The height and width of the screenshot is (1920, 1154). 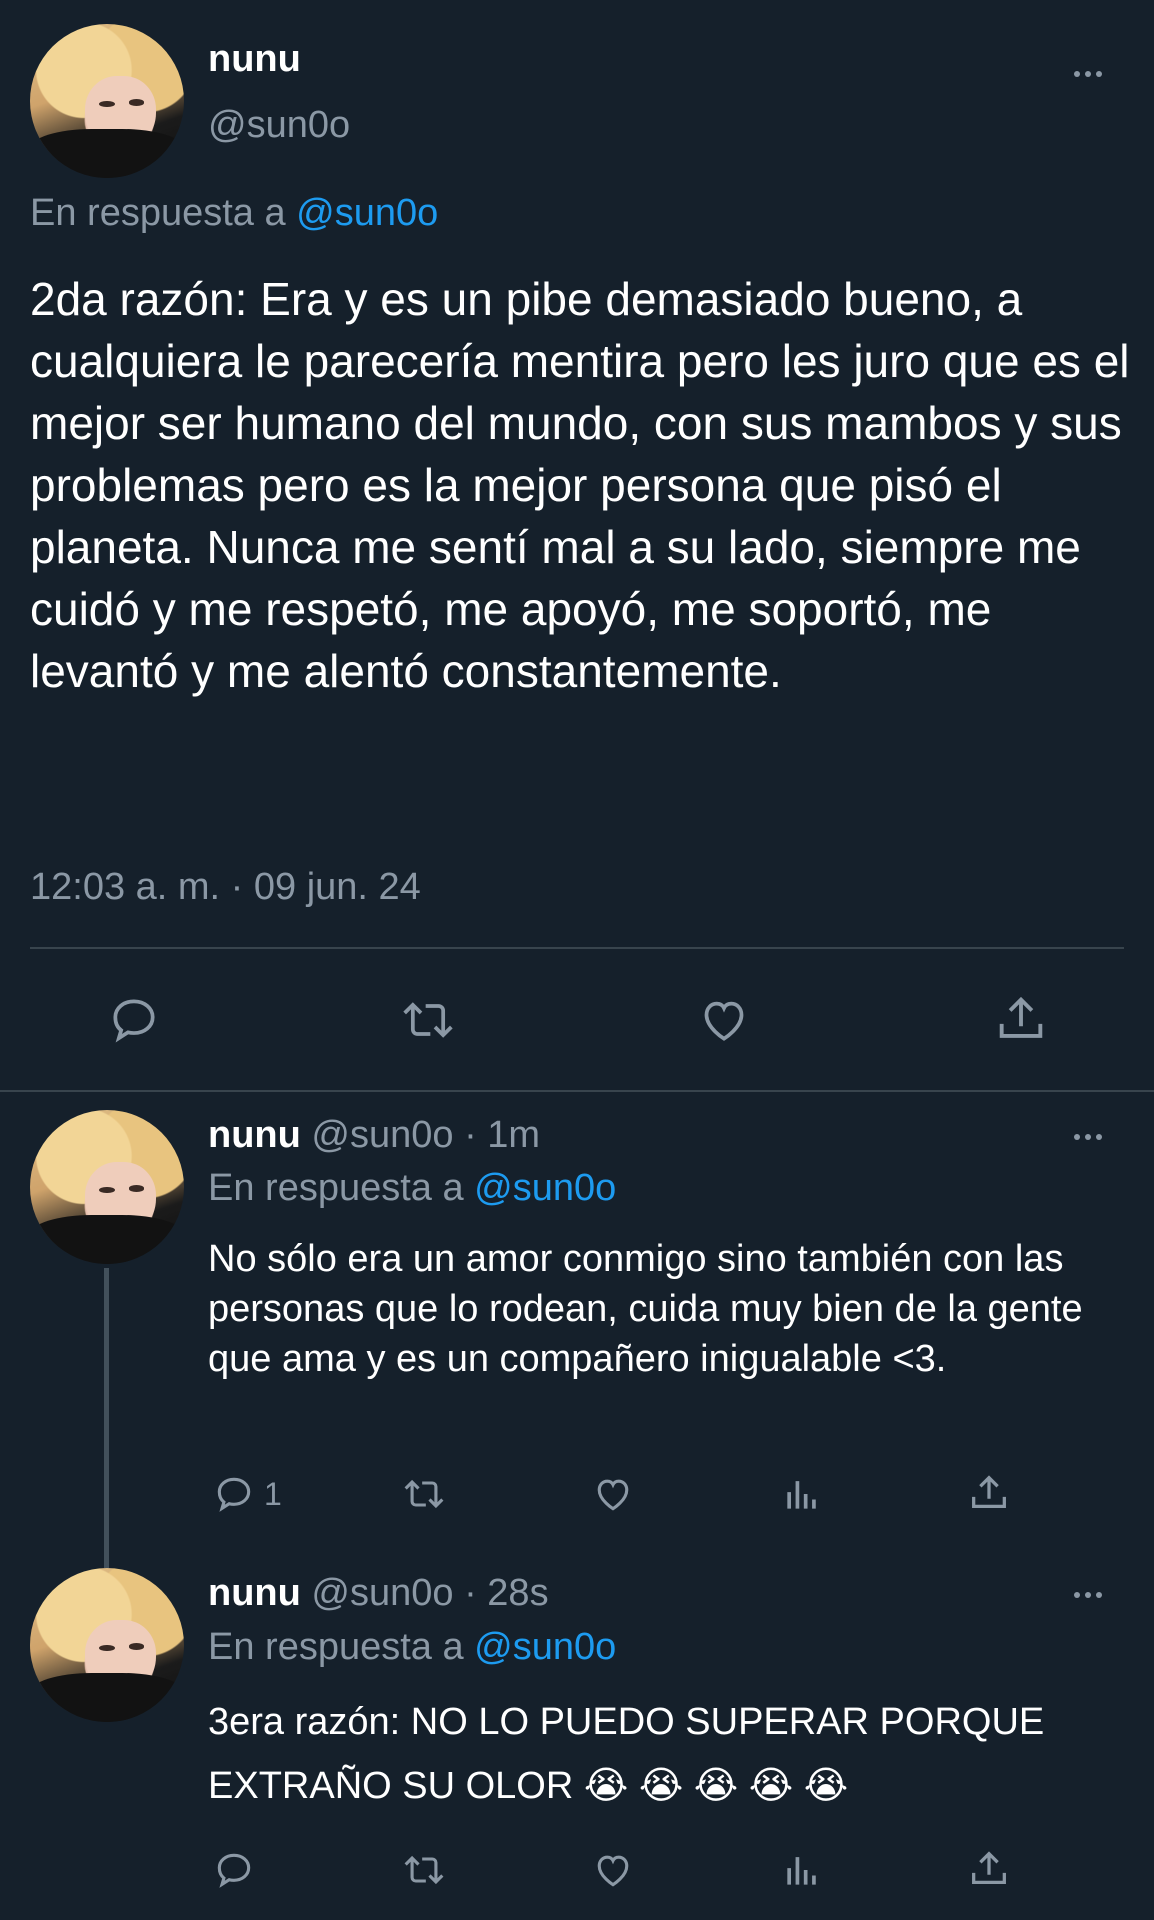 I want to click on tweet-header: nunu @sun0o · 28s, so click(x=378, y=1593).